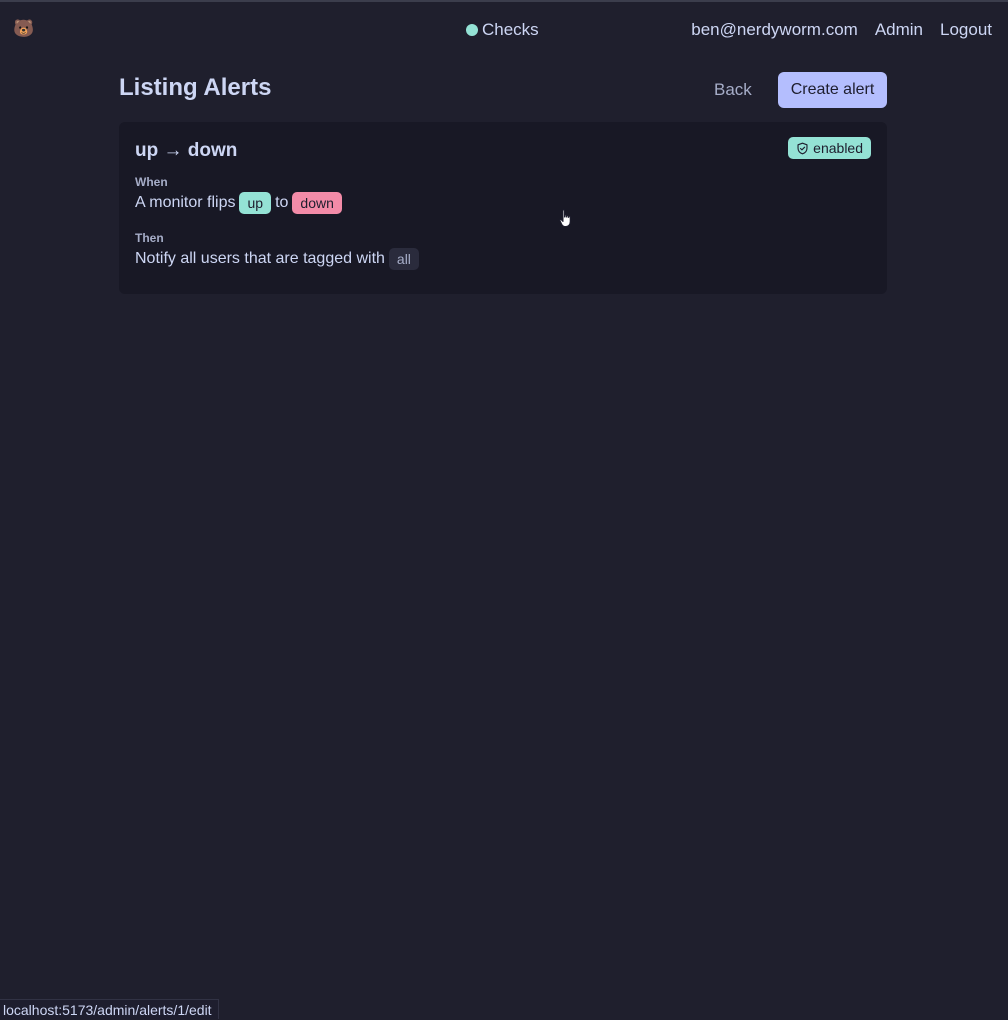  I want to click on from-state-tag: up, so click(255, 203).